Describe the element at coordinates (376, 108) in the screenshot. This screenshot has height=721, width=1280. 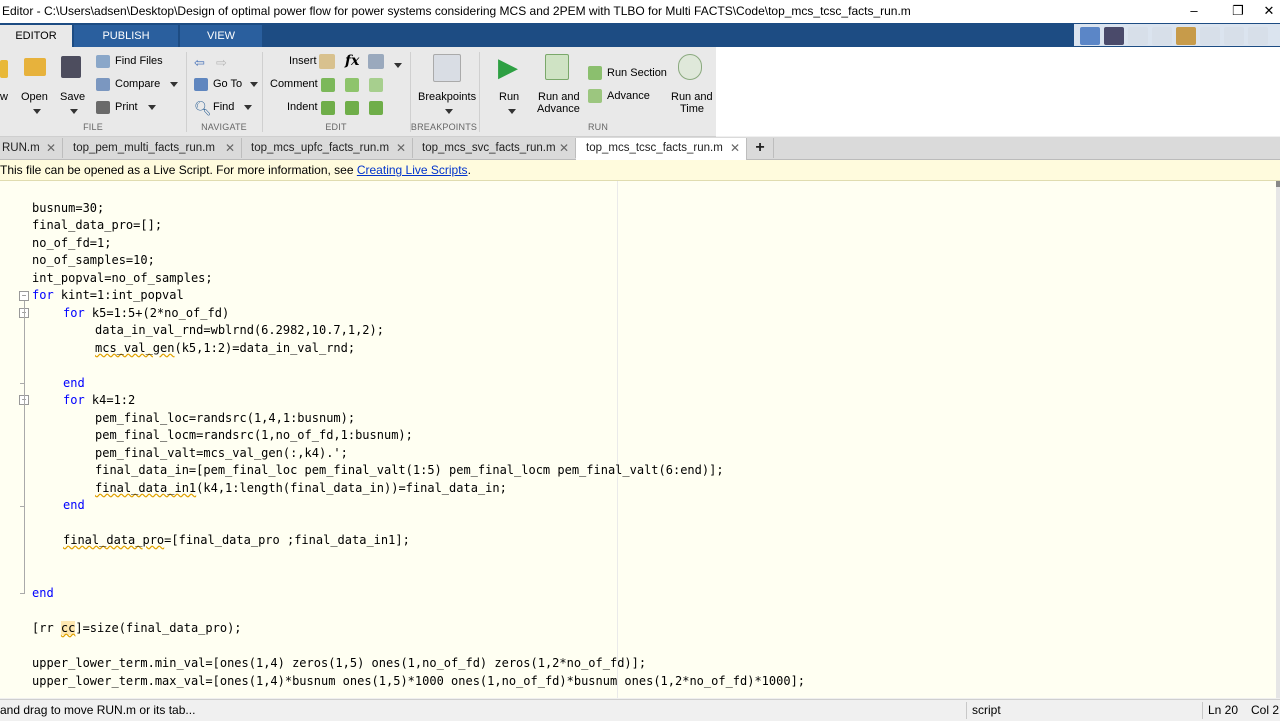
I see `decrease-indent-icon` at that location.